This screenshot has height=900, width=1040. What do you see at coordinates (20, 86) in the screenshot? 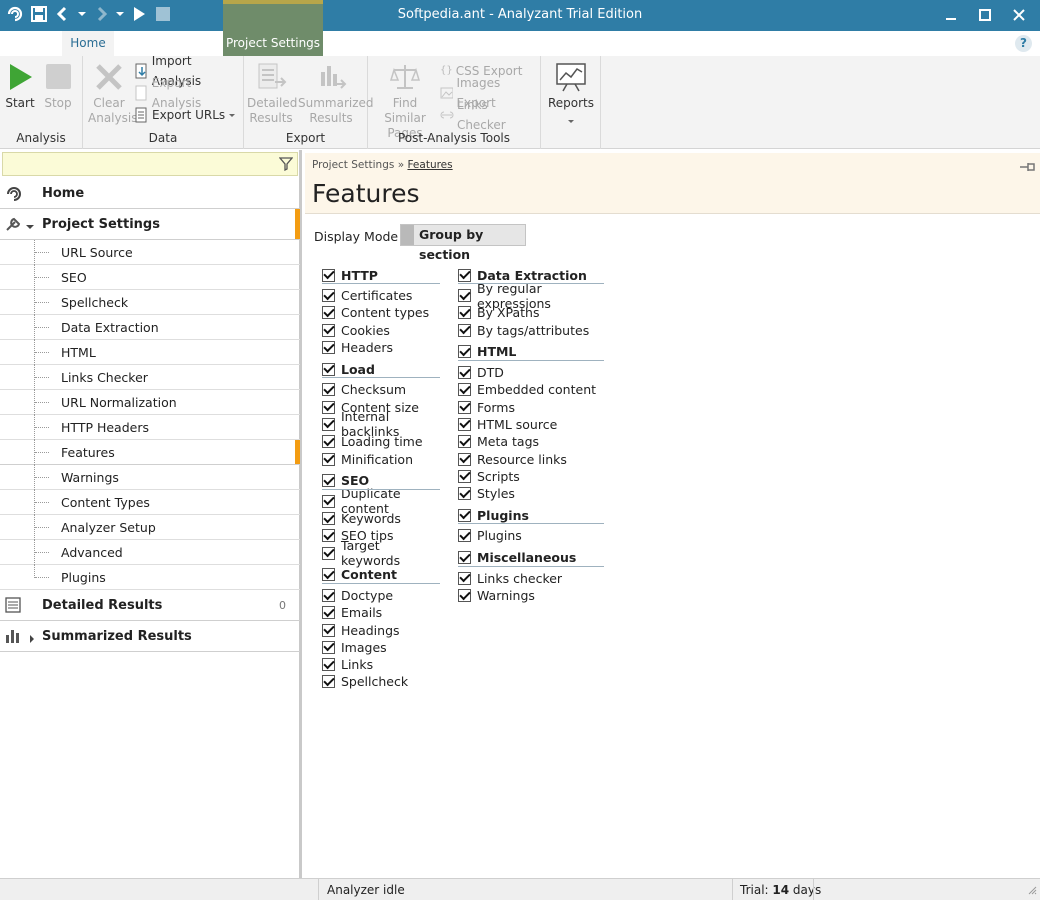
I see `start-button: Start` at bounding box center [20, 86].